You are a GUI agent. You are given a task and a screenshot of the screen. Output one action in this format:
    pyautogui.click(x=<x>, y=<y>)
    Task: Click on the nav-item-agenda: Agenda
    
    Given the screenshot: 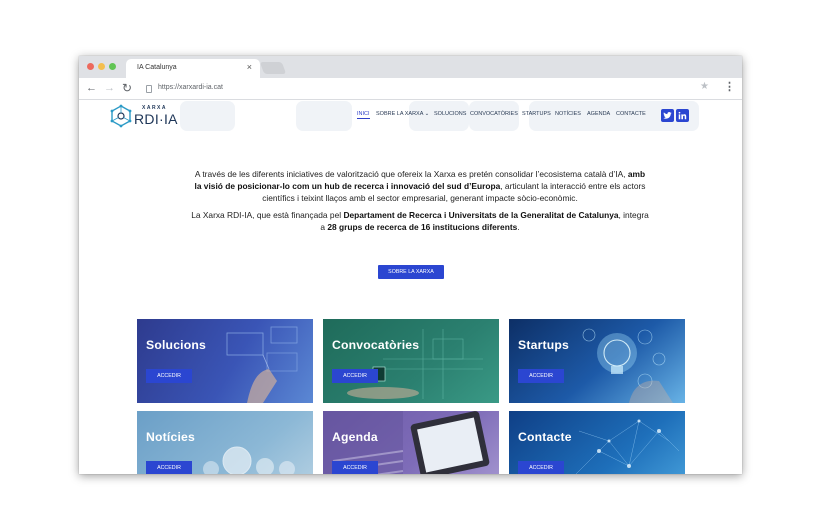 What is the action you would take?
    pyautogui.click(x=598, y=114)
    